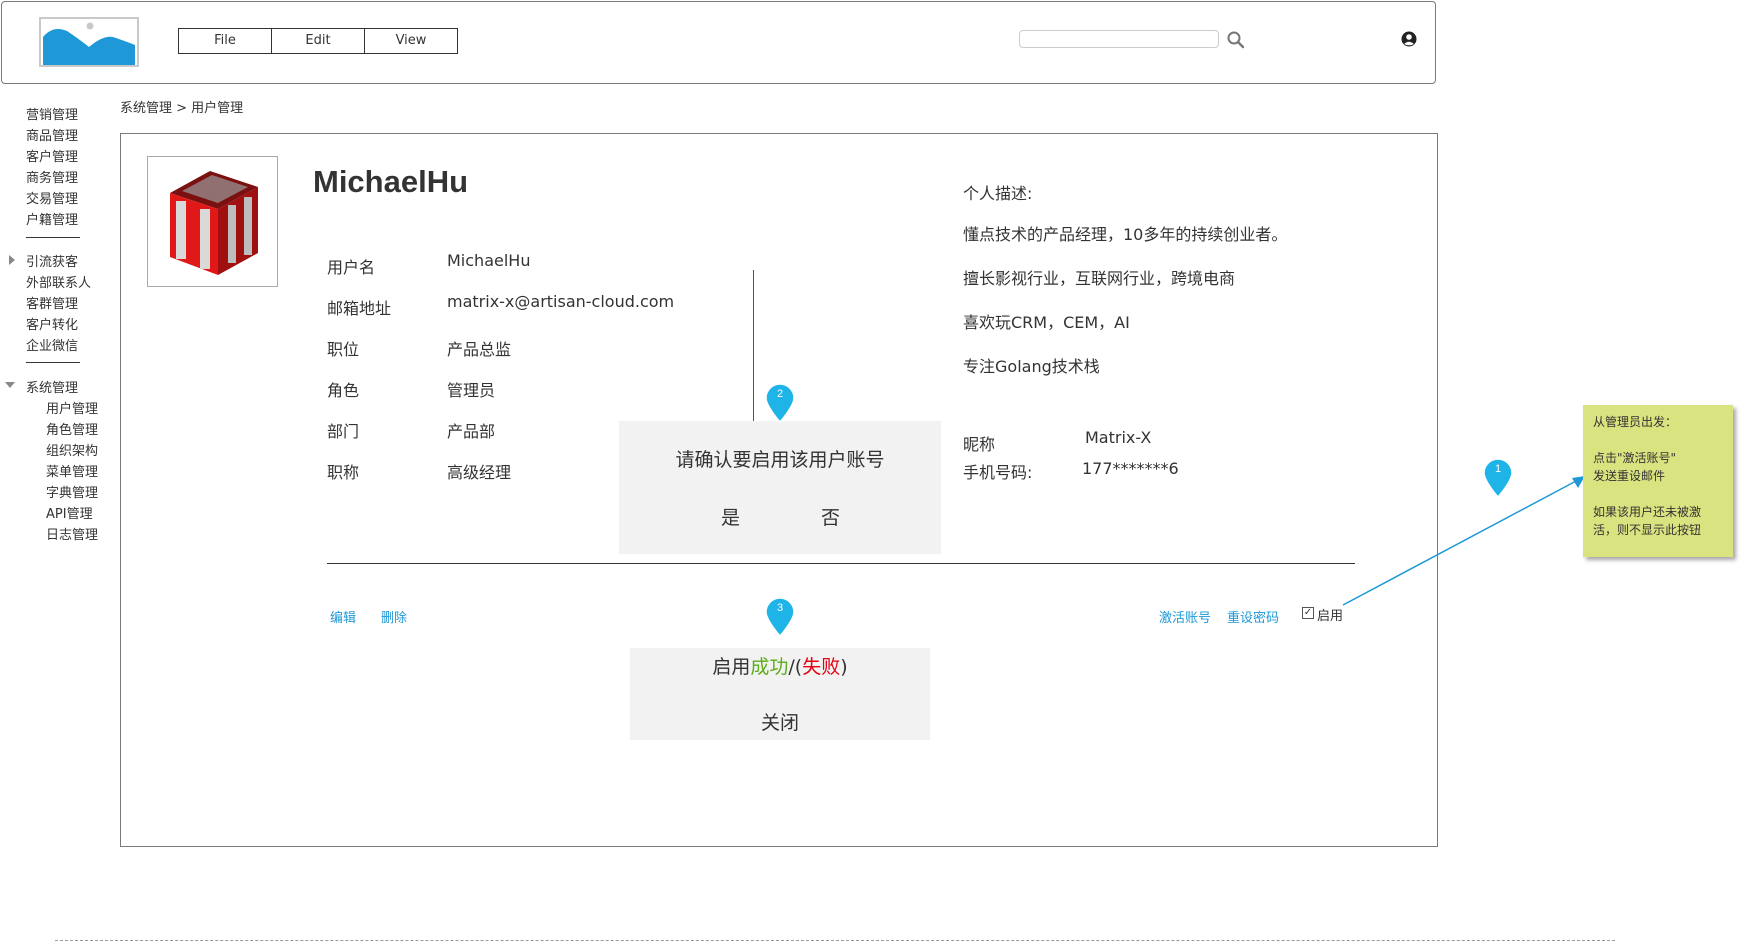  I want to click on field-label-username: 用户名, so click(351, 267).